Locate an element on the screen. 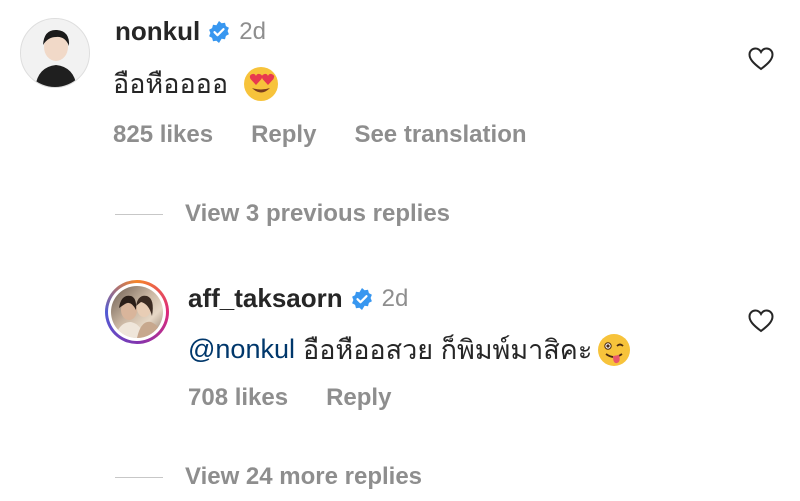 This screenshot has width=800, height=501. heart-eyes-emoji-icon is located at coordinates (261, 83).